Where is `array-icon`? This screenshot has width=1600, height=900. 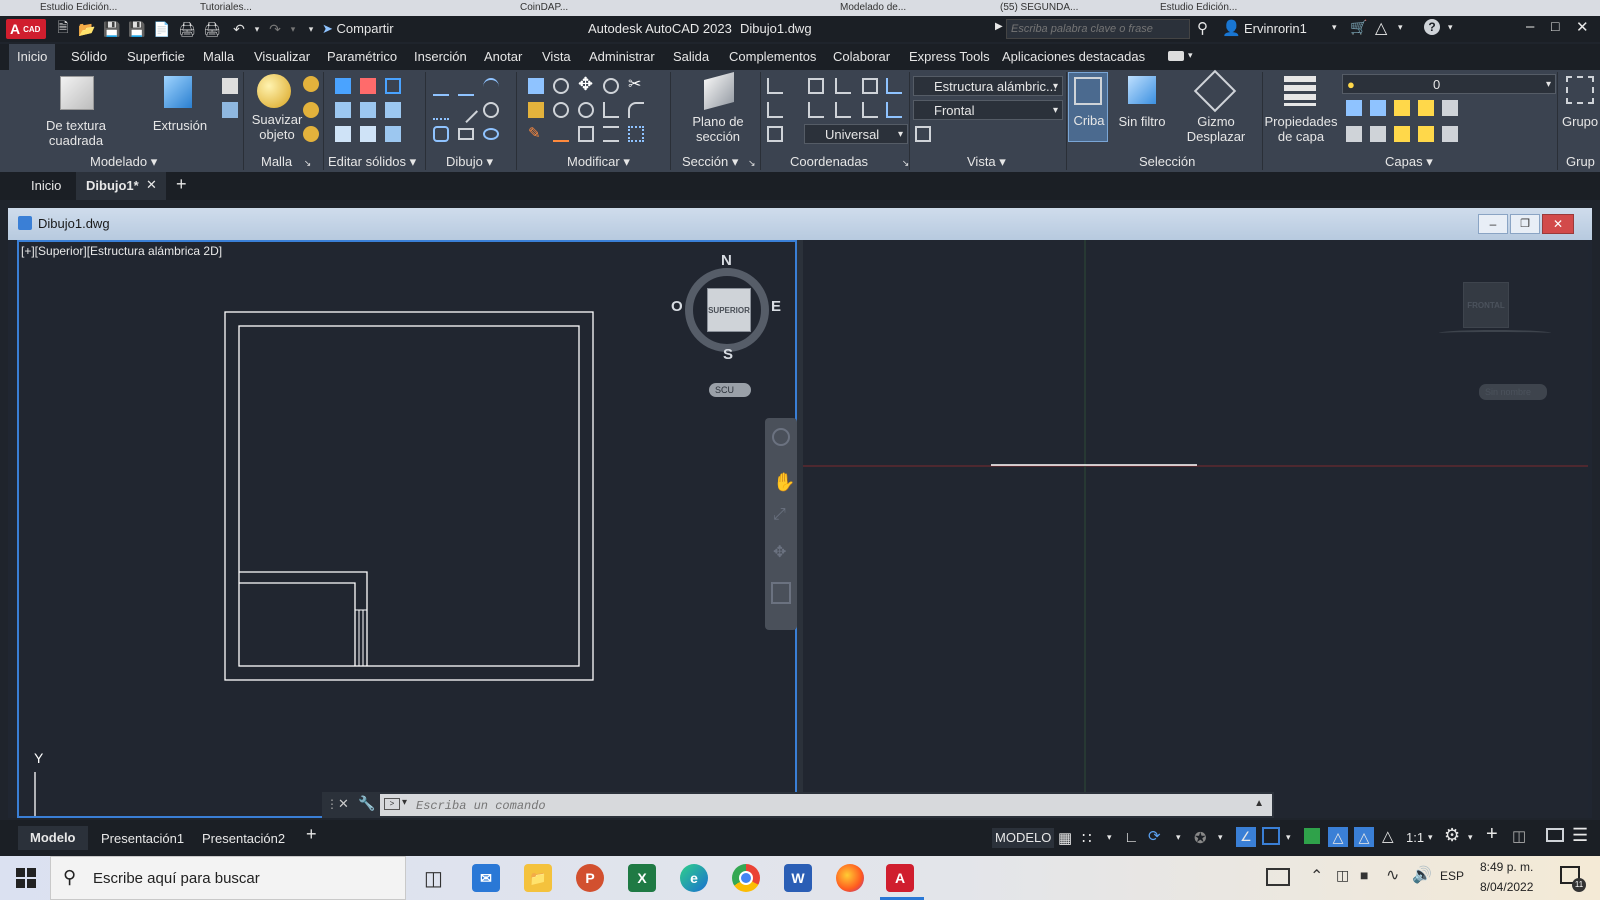 array-icon is located at coordinates (636, 134).